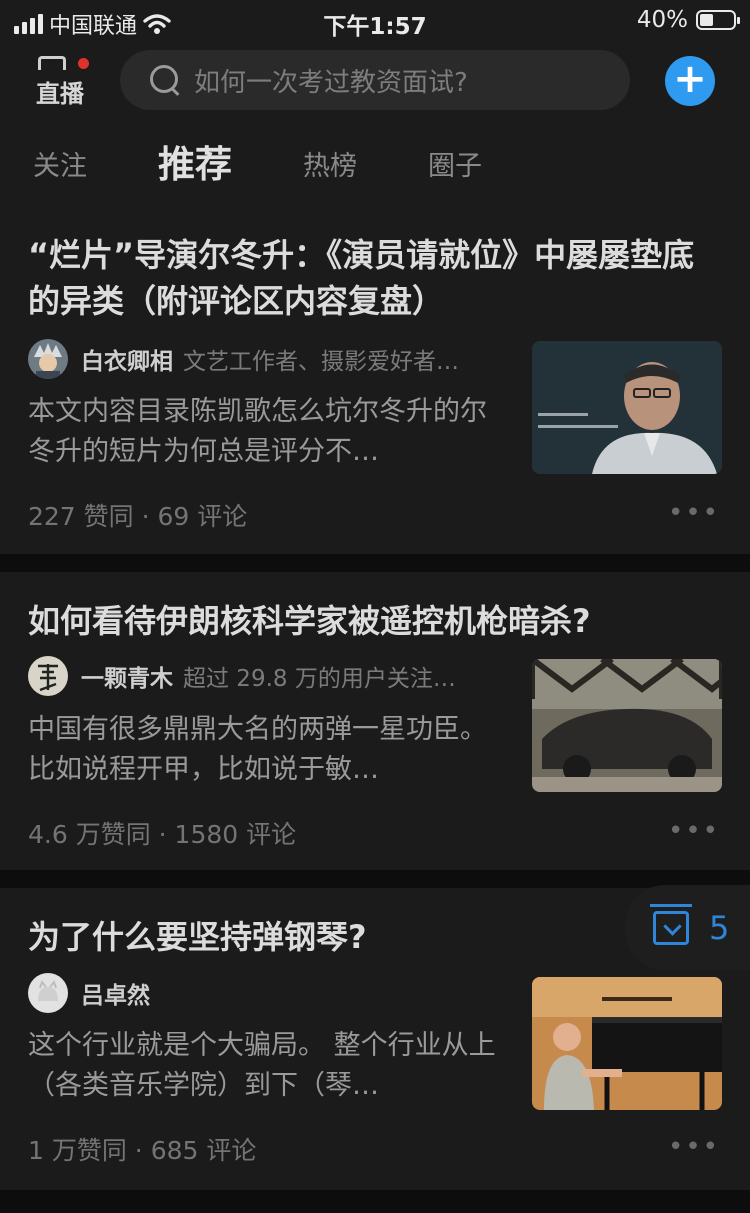 Image resolution: width=750 pixels, height=1213 pixels. I want to click on feed-tabs: 关注 推荐 热榜 圈子, so click(375, 162).